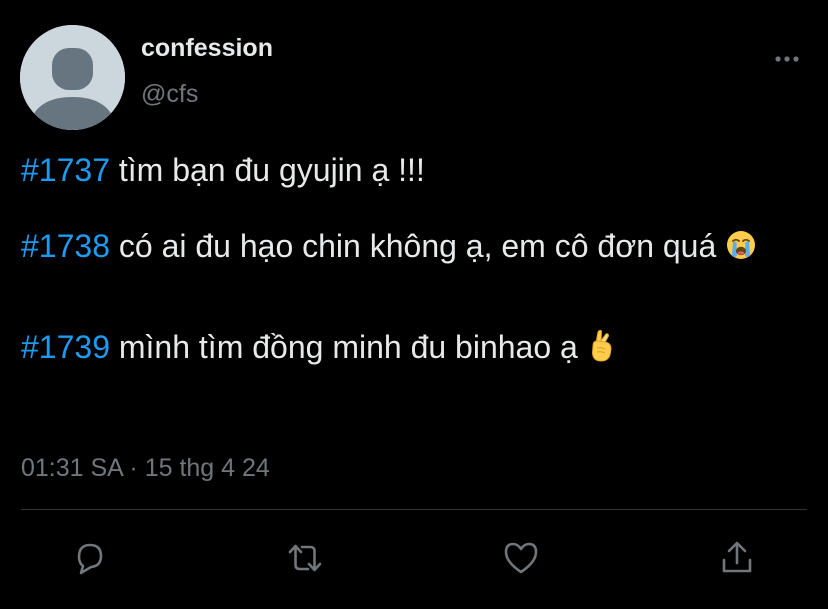 This screenshot has height=609, width=828. What do you see at coordinates (521, 558) in the screenshot?
I see `heart-icon` at bounding box center [521, 558].